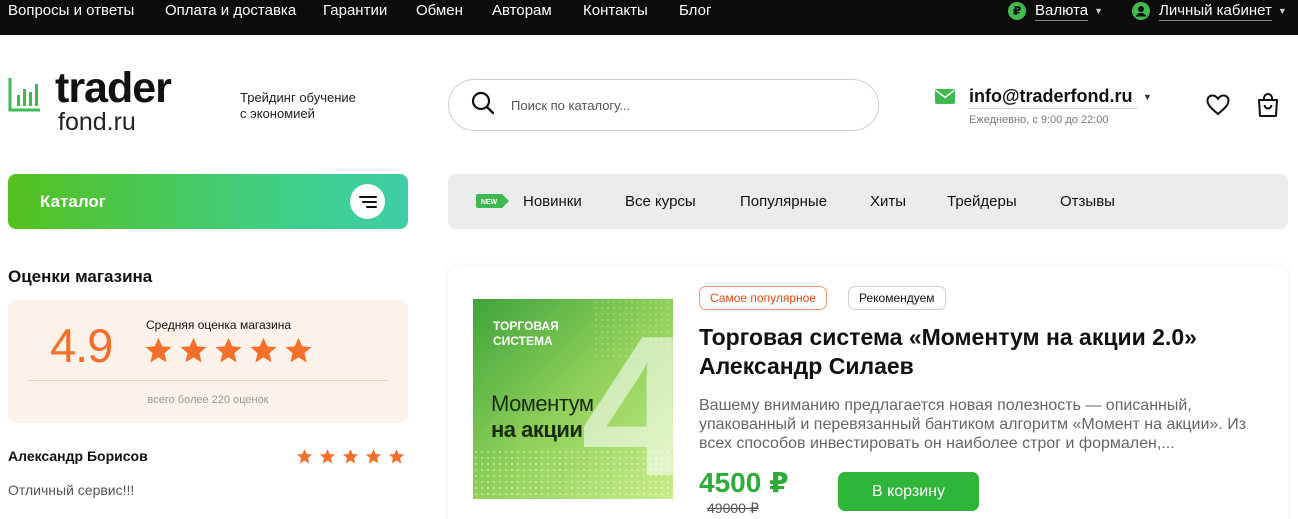 This screenshot has height=519, width=1298. Describe the element at coordinates (230, 10) in the screenshot. I see `top-link-payment: Оплата и доставка` at that location.